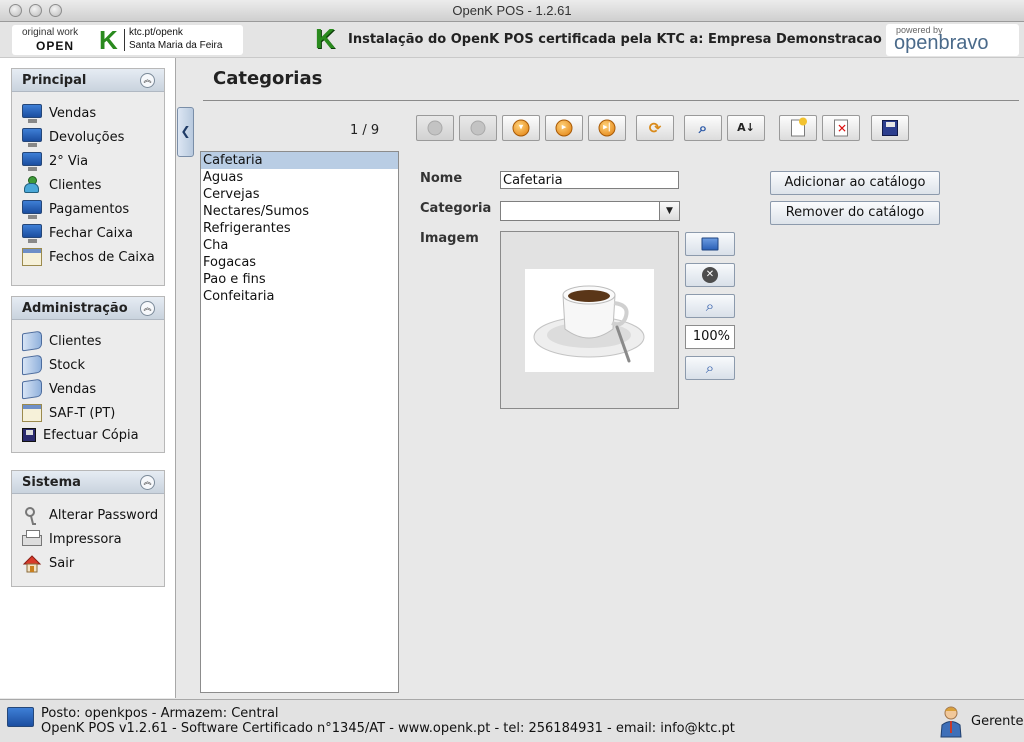 The height and width of the screenshot is (742, 1024). I want to click on logo-original-work: original work, so click(50, 32).